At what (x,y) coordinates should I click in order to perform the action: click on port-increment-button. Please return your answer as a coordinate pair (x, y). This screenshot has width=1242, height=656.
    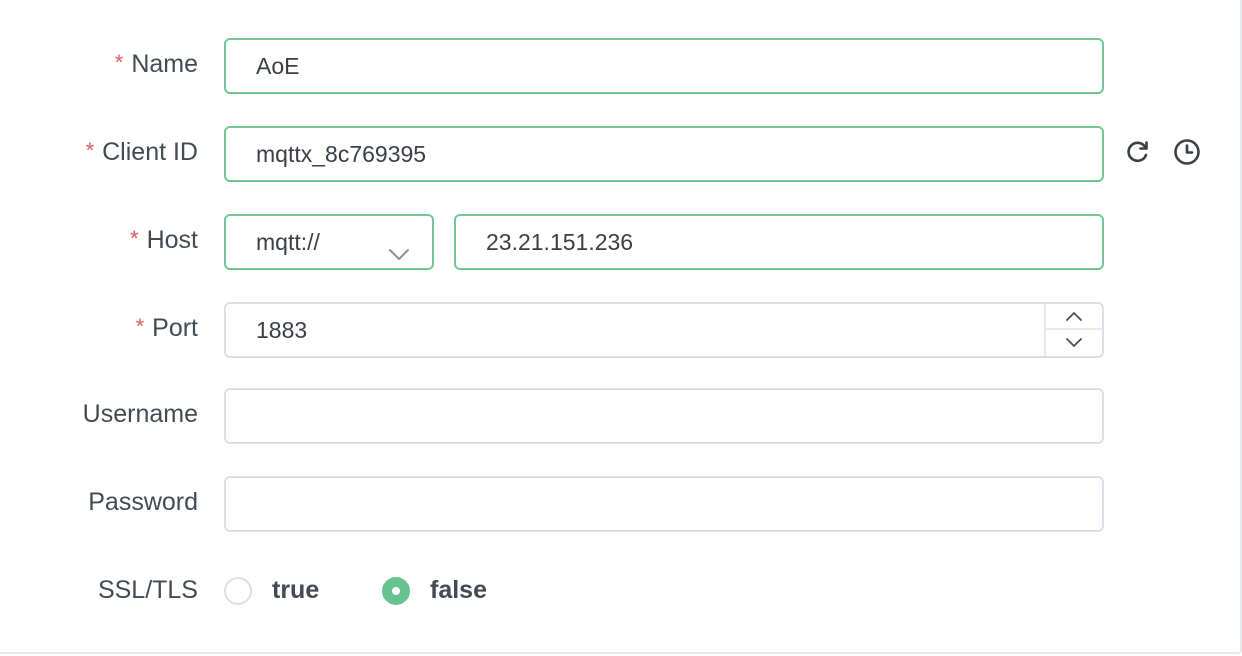
    Looking at the image, I should click on (1074, 317).